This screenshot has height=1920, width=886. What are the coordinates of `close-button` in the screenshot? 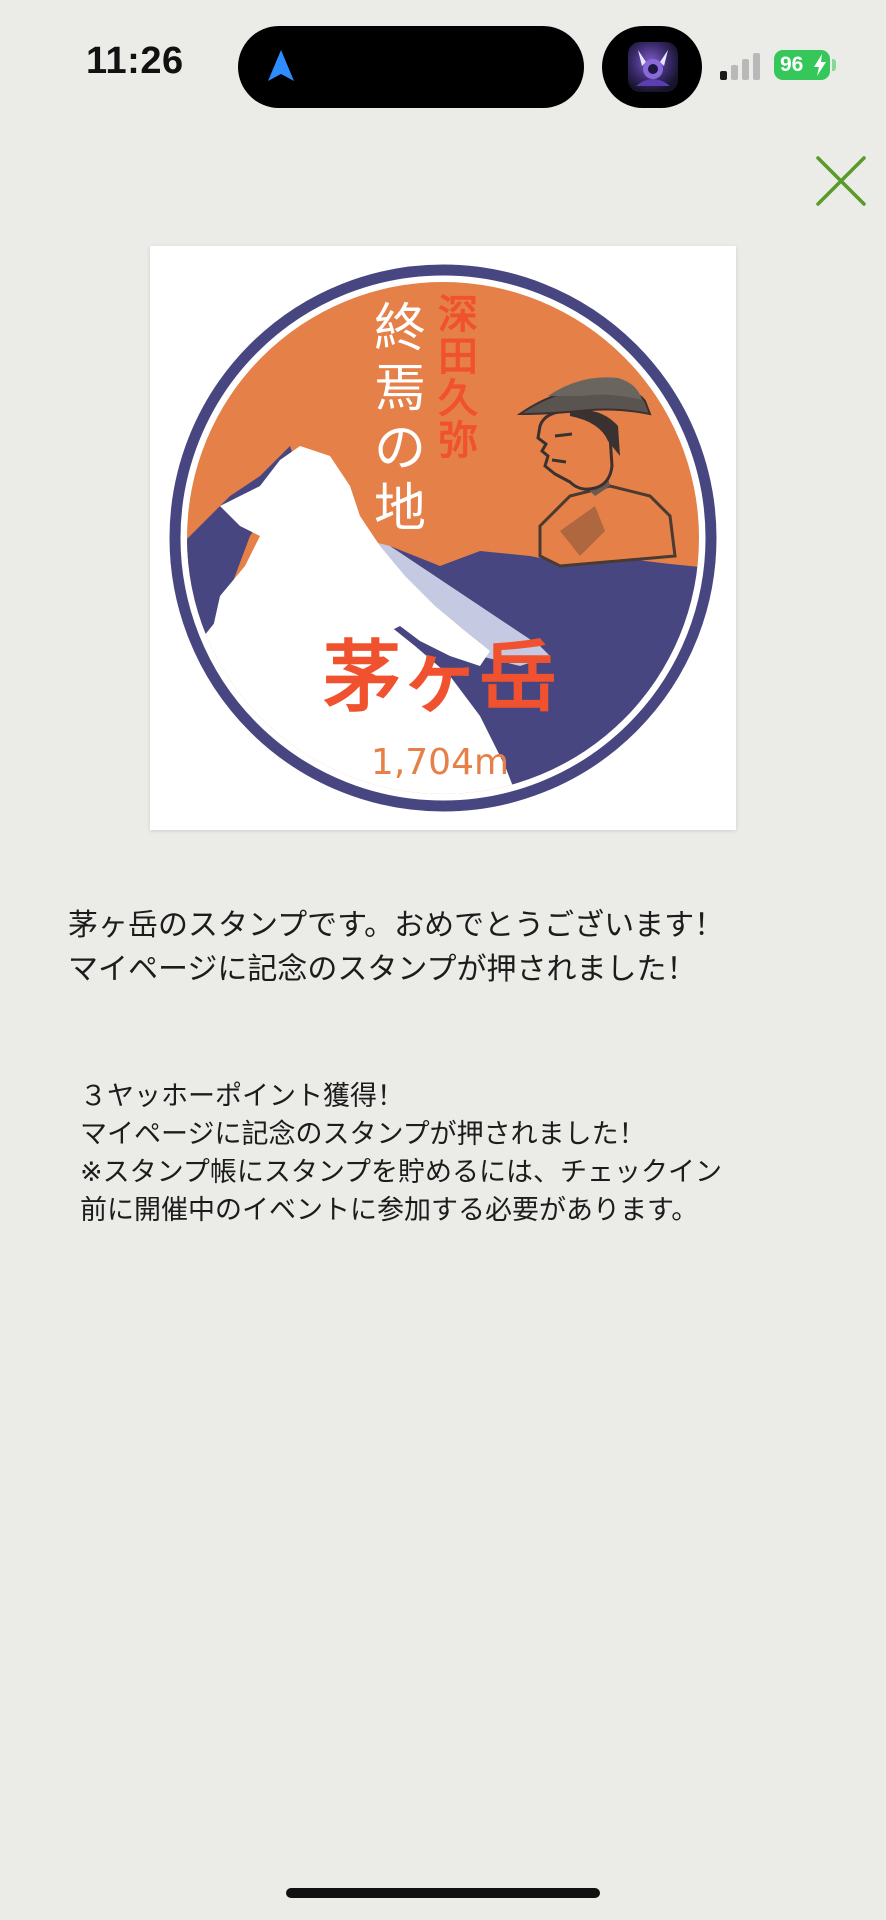 It's located at (841, 181).